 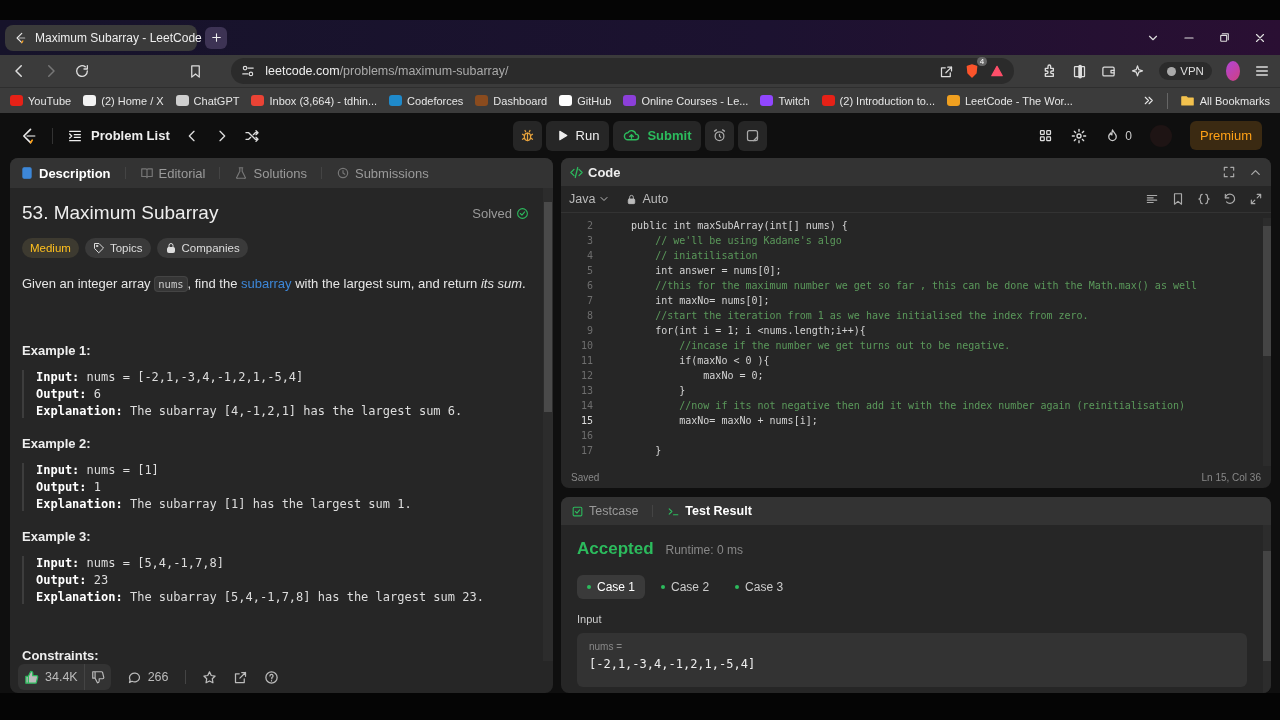 What do you see at coordinates (1224, 100) in the screenshot?
I see `all-bookmarks-link: All Bookmarks` at bounding box center [1224, 100].